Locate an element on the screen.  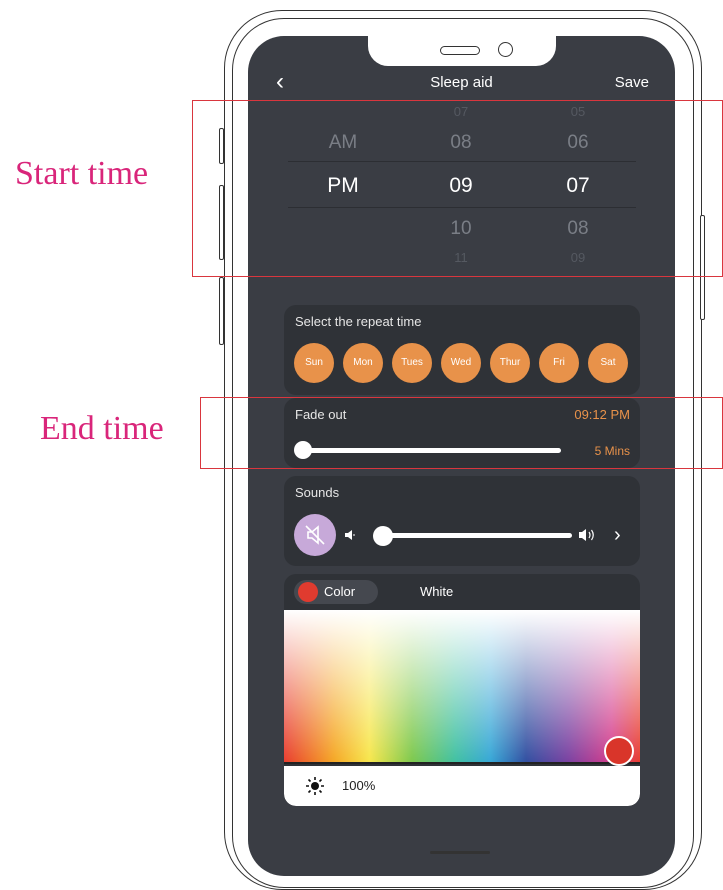
day-tues: Tues is located at coordinates (412, 363).